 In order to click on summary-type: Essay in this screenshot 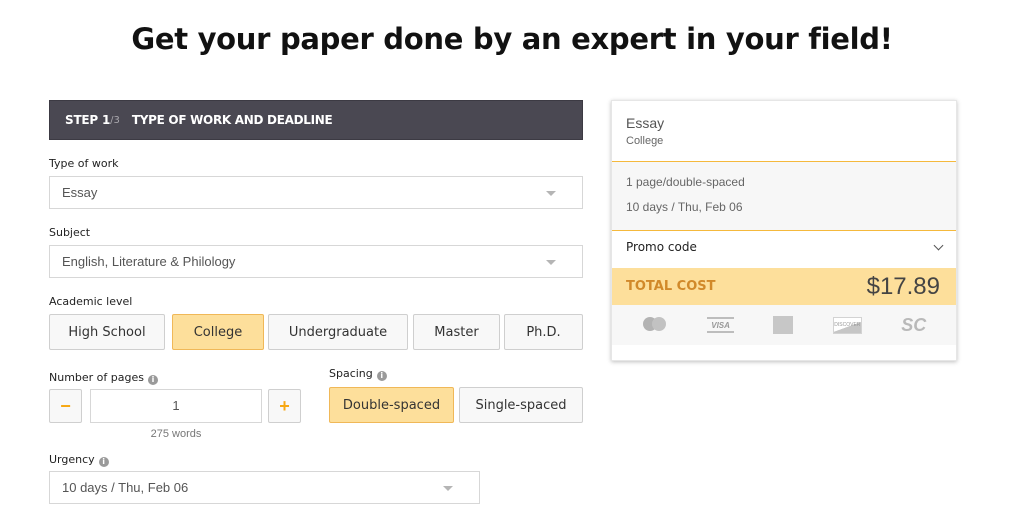, I will do `click(645, 123)`.